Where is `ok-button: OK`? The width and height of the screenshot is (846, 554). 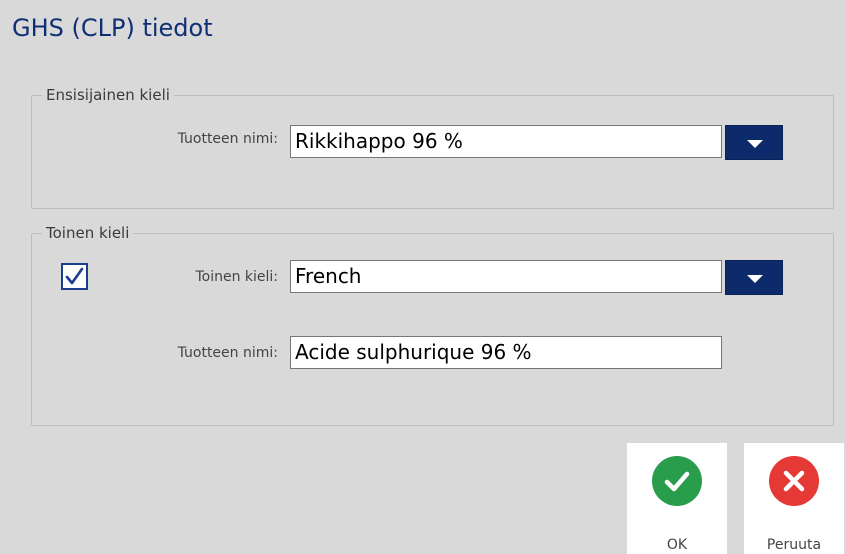
ok-button: OK is located at coordinates (677, 498).